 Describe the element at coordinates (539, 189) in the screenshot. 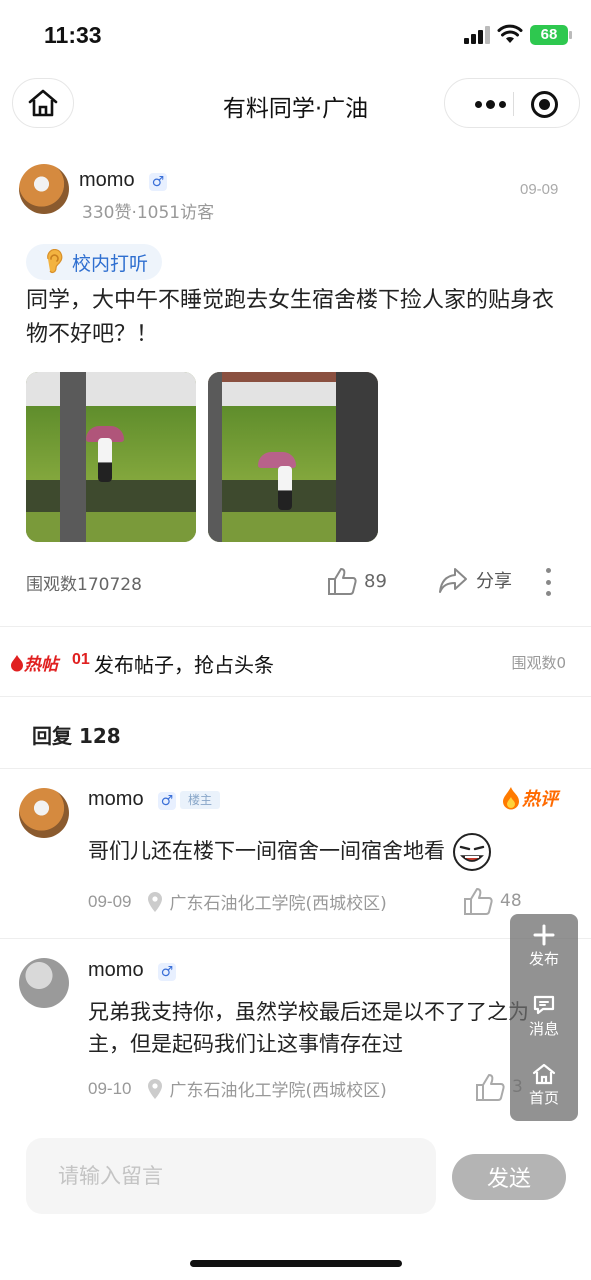

I see `post-date: 09-09` at that location.